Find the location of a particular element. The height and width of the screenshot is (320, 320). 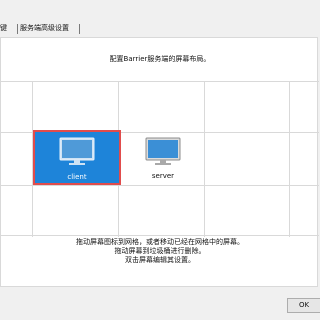

help-line: 双击屏幕编辑其设置。 is located at coordinates (160, 260).